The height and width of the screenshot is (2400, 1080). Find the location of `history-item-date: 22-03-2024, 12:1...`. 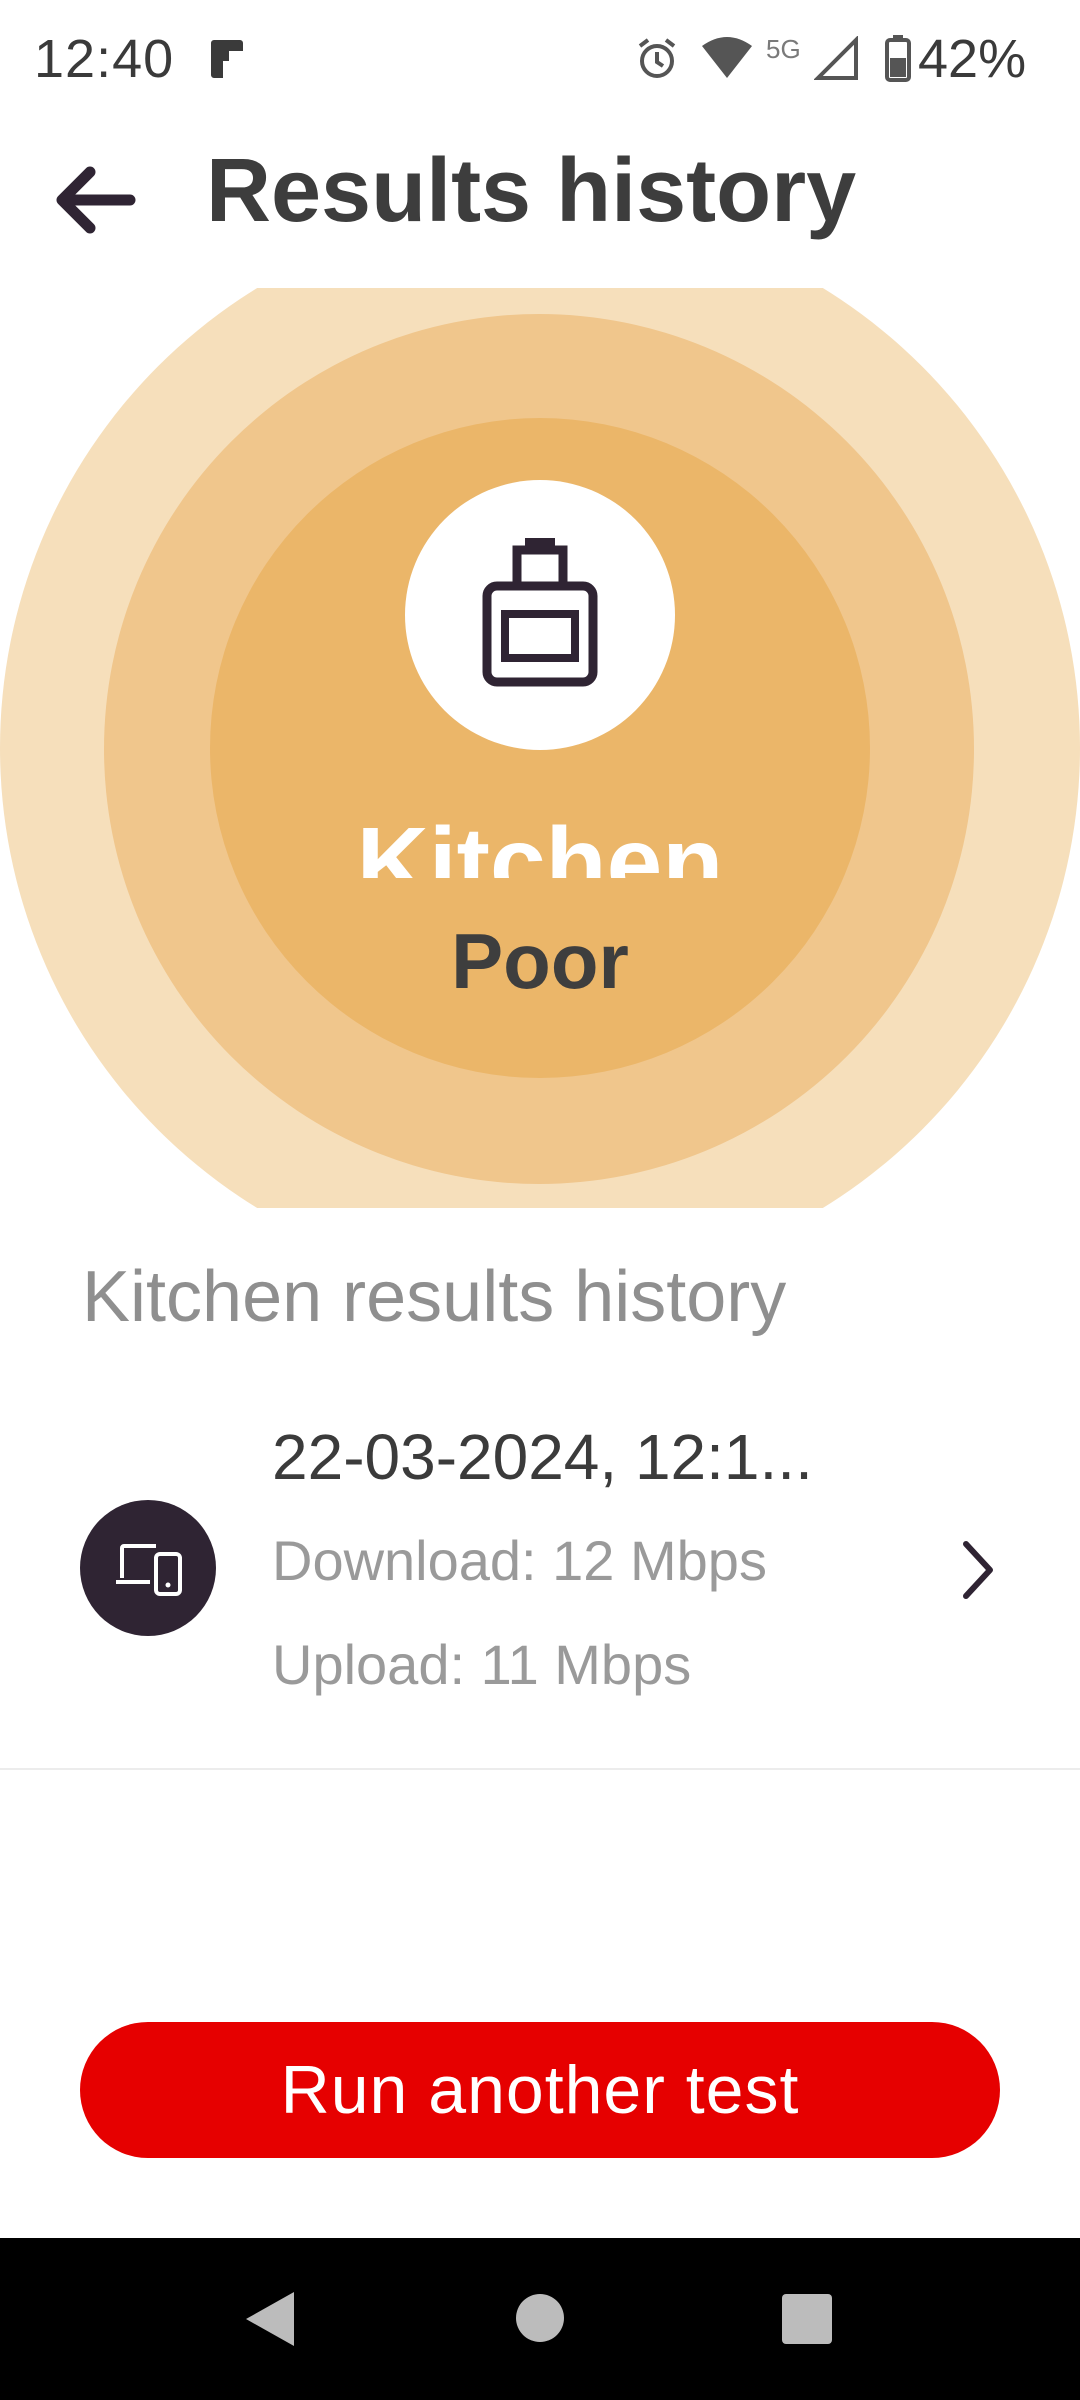

history-item-date: 22-03-2024, 12:1... is located at coordinates (542, 1457).